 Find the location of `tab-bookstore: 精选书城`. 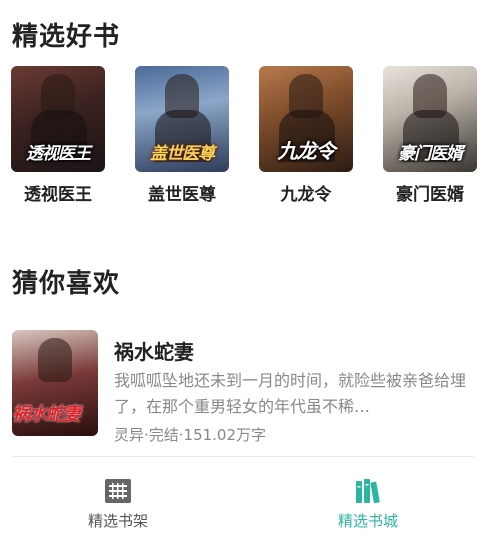

tab-bookstore: 精选书城 is located at coordinates (368, 504).